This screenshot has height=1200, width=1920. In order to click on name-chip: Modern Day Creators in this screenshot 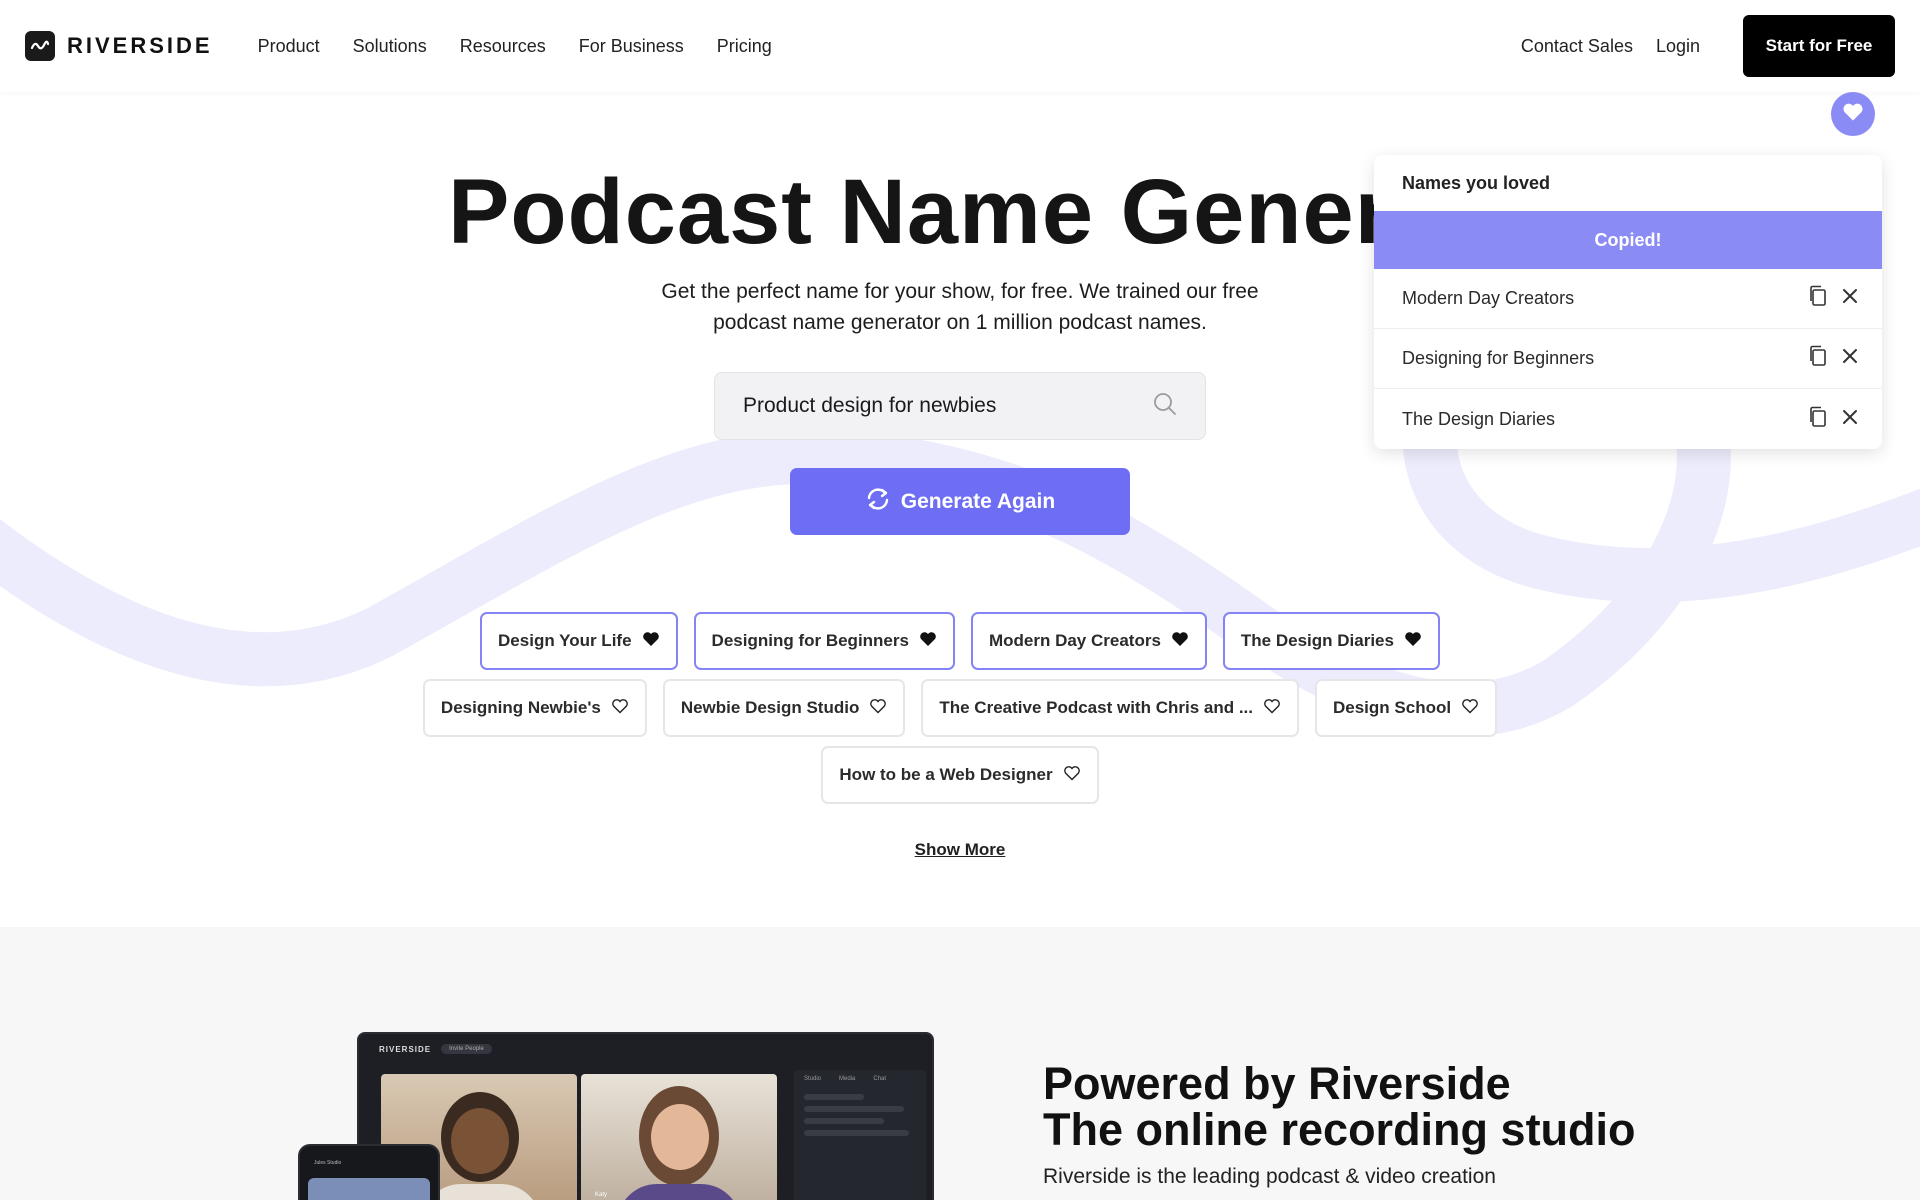, I will do `click(1088, 641)`.